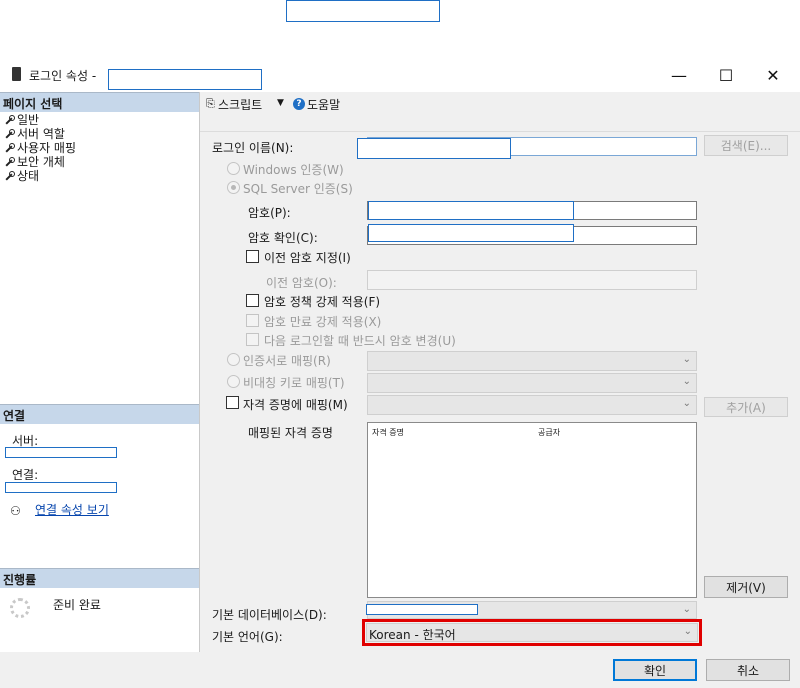 The width and height of the screenshot is (800, 688). I want to click on column-header-provider: 공급자, so click(549, 432).